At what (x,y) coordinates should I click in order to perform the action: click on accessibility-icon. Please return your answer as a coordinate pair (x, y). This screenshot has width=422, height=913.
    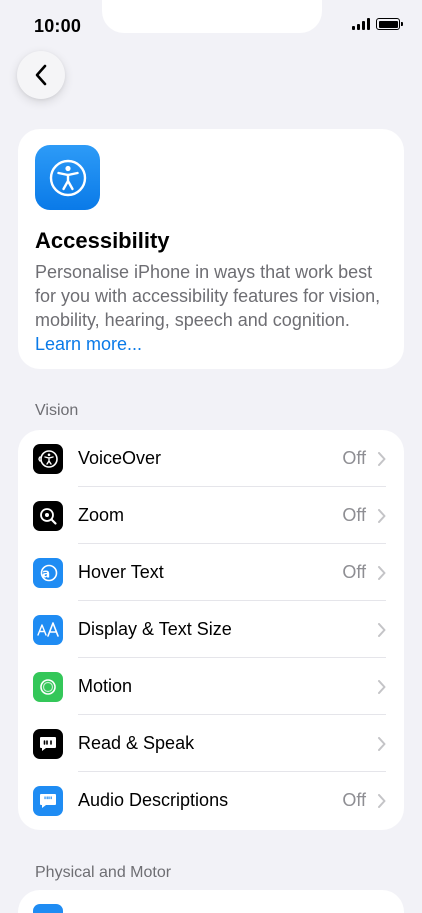
    Looking at the image, I should click on (67, 177).